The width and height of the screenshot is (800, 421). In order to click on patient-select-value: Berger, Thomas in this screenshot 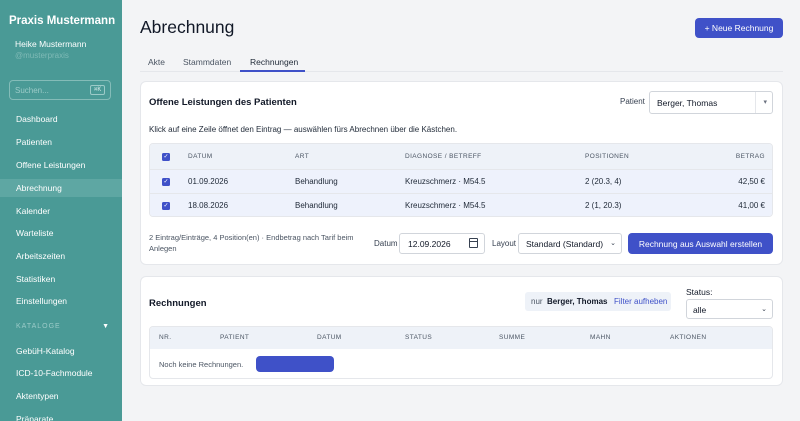, I will do `click(687, 103)`.